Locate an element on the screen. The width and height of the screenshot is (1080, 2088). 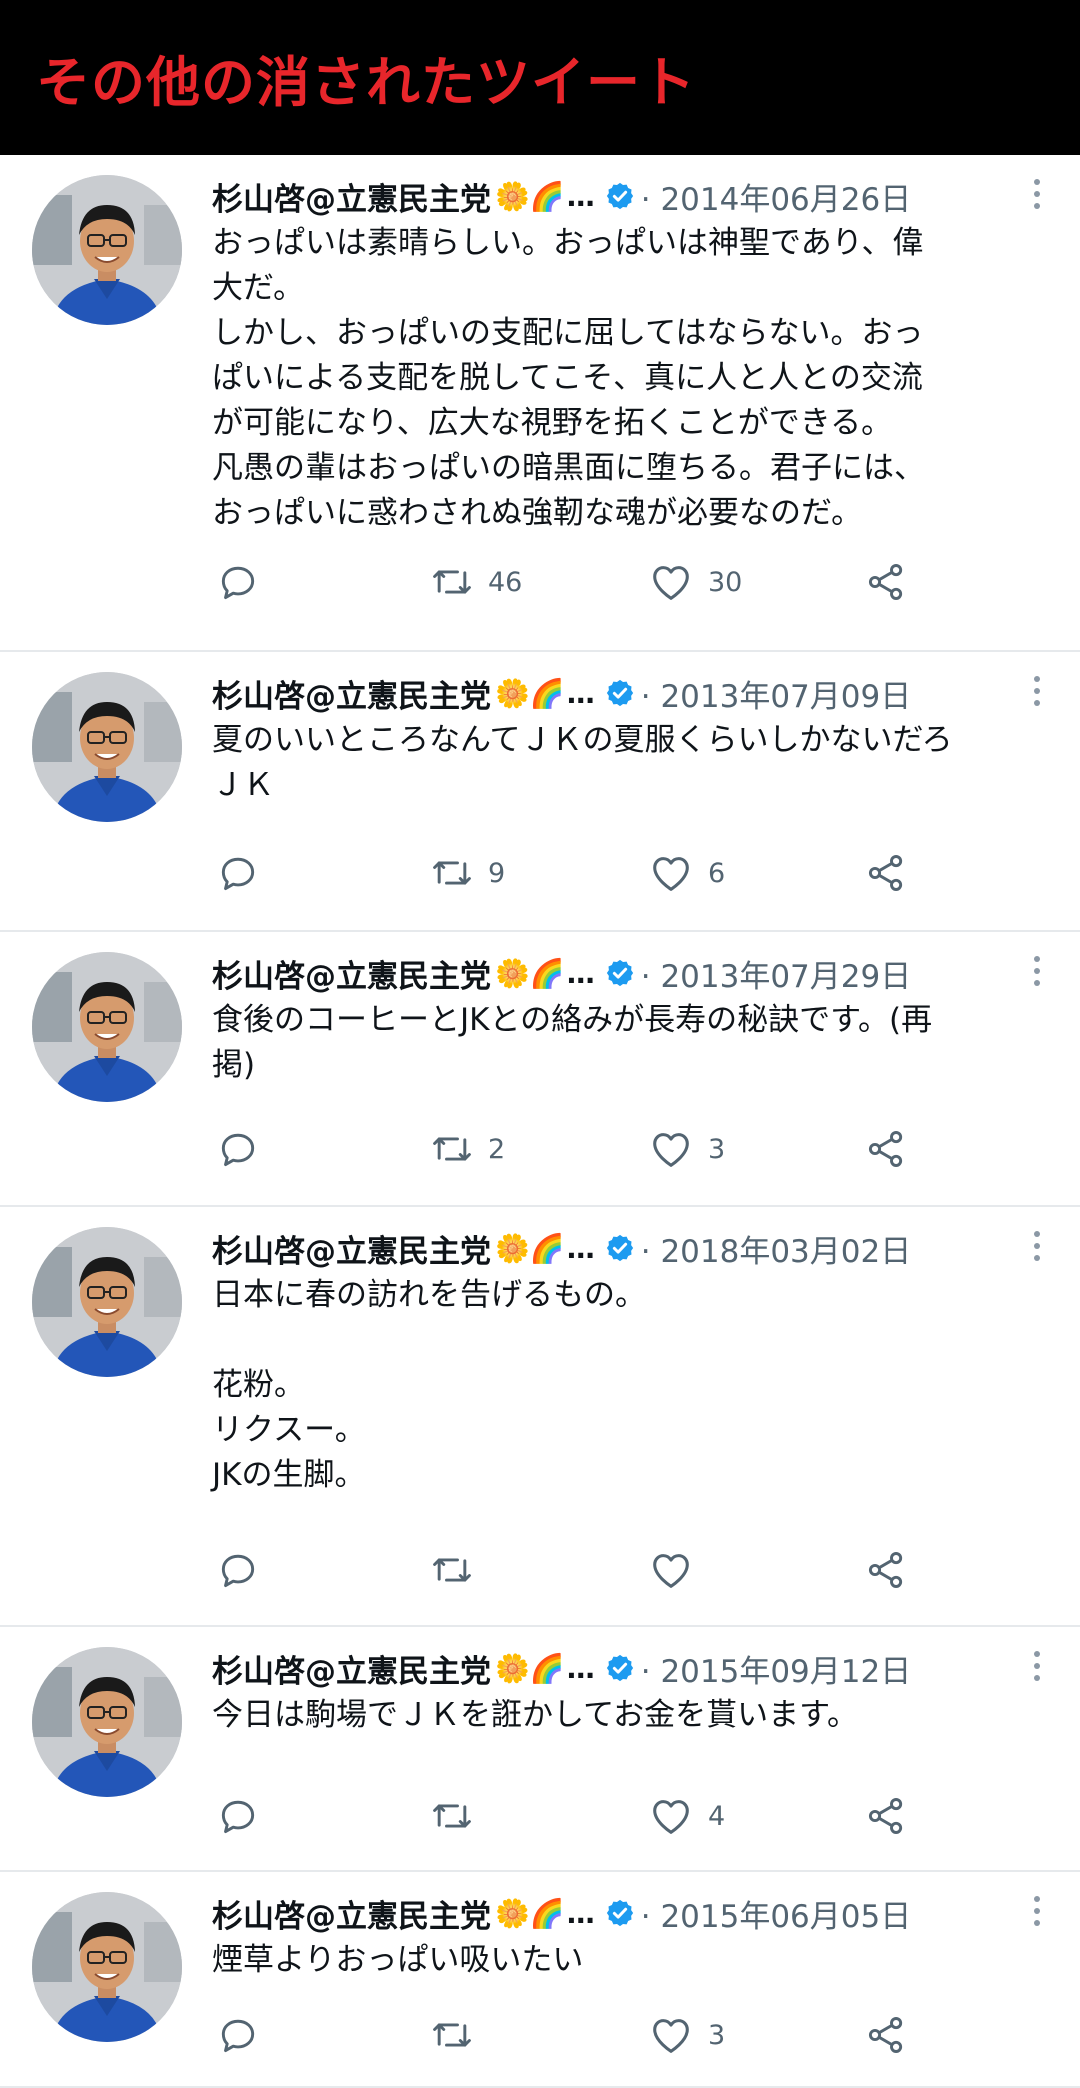
retweet-button: 9 is located at coordinates (467, 873).